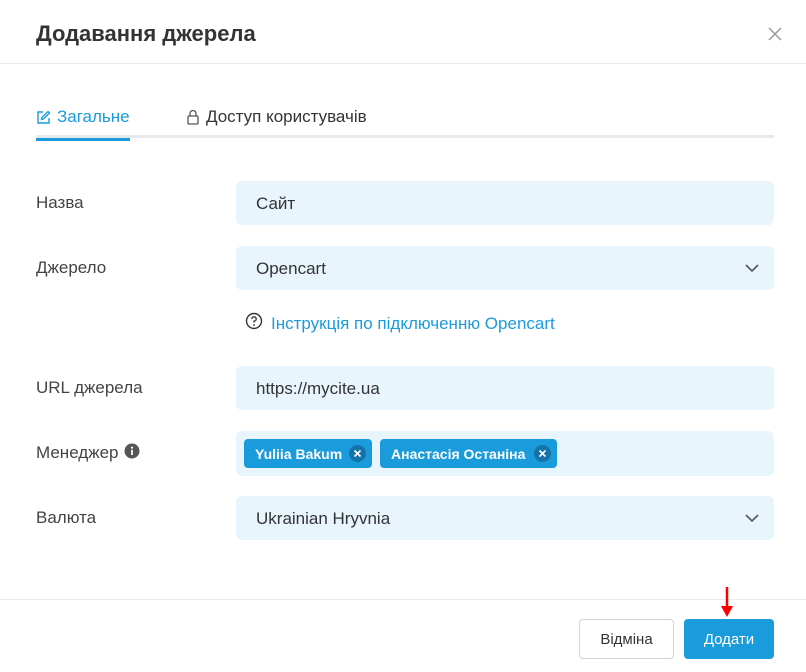 Image resolution: width=806 pixels, height=672 pixels. I want to click on source-label: Джерело, so click(71, 267).